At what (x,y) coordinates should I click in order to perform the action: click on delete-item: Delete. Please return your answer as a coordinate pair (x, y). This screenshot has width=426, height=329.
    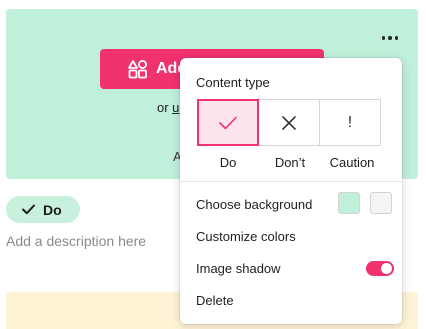
    Looking at the image, I should click on (215, 300).